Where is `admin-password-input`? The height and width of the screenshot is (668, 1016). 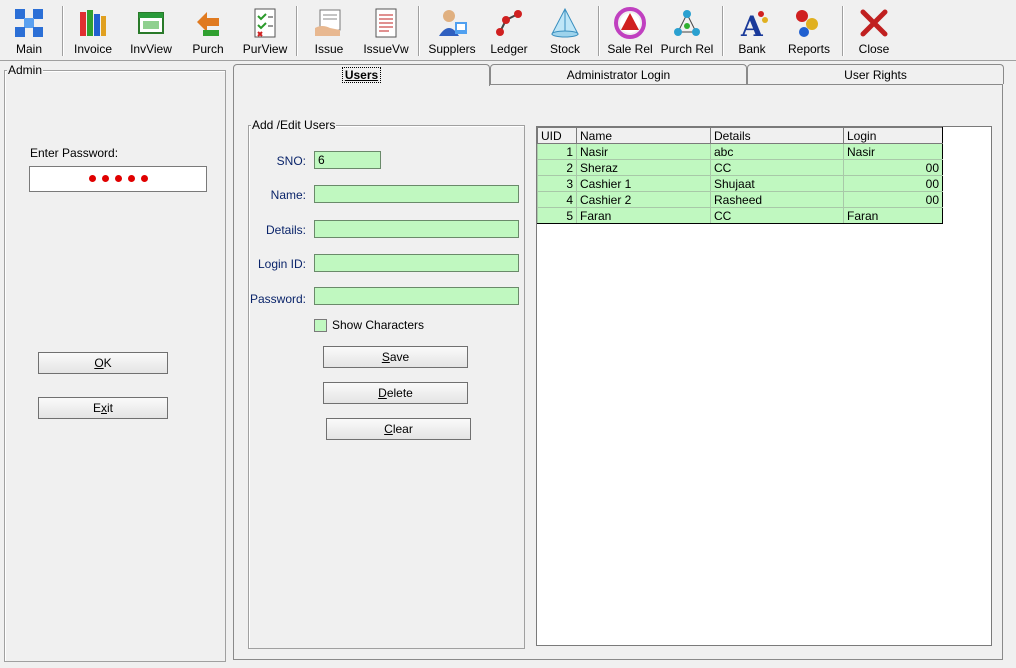
admin-password-input is located at coordinates (118, 179).